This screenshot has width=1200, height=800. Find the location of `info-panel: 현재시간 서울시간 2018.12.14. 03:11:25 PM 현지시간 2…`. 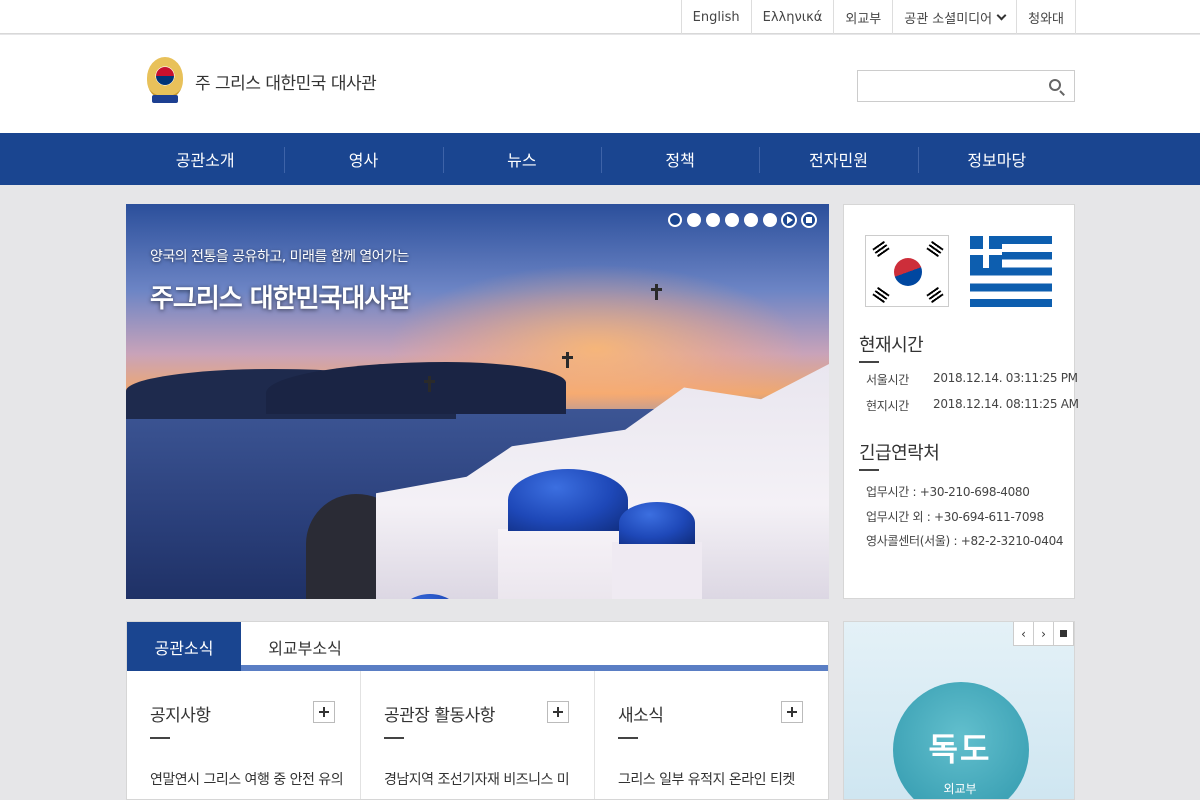

info-panel: 현재시간 서울시간 2018.12.14. 03:11:25 PM 현지시간 2… is located at coordinates (961, 401).